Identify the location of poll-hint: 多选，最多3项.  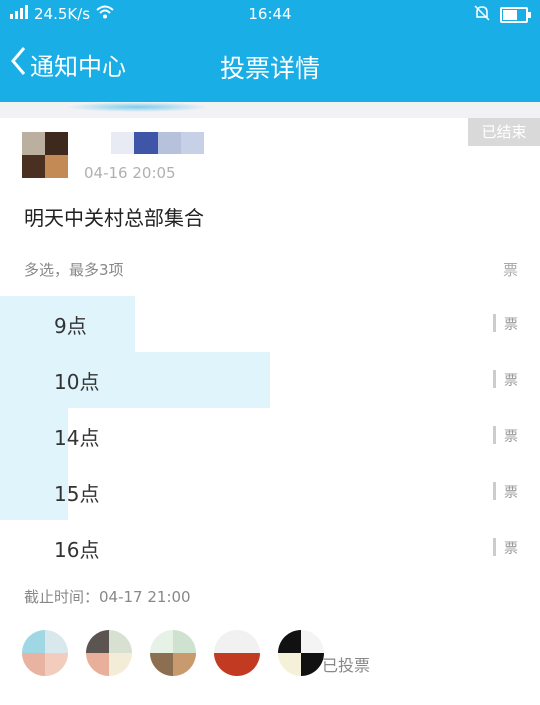
(74, 270).